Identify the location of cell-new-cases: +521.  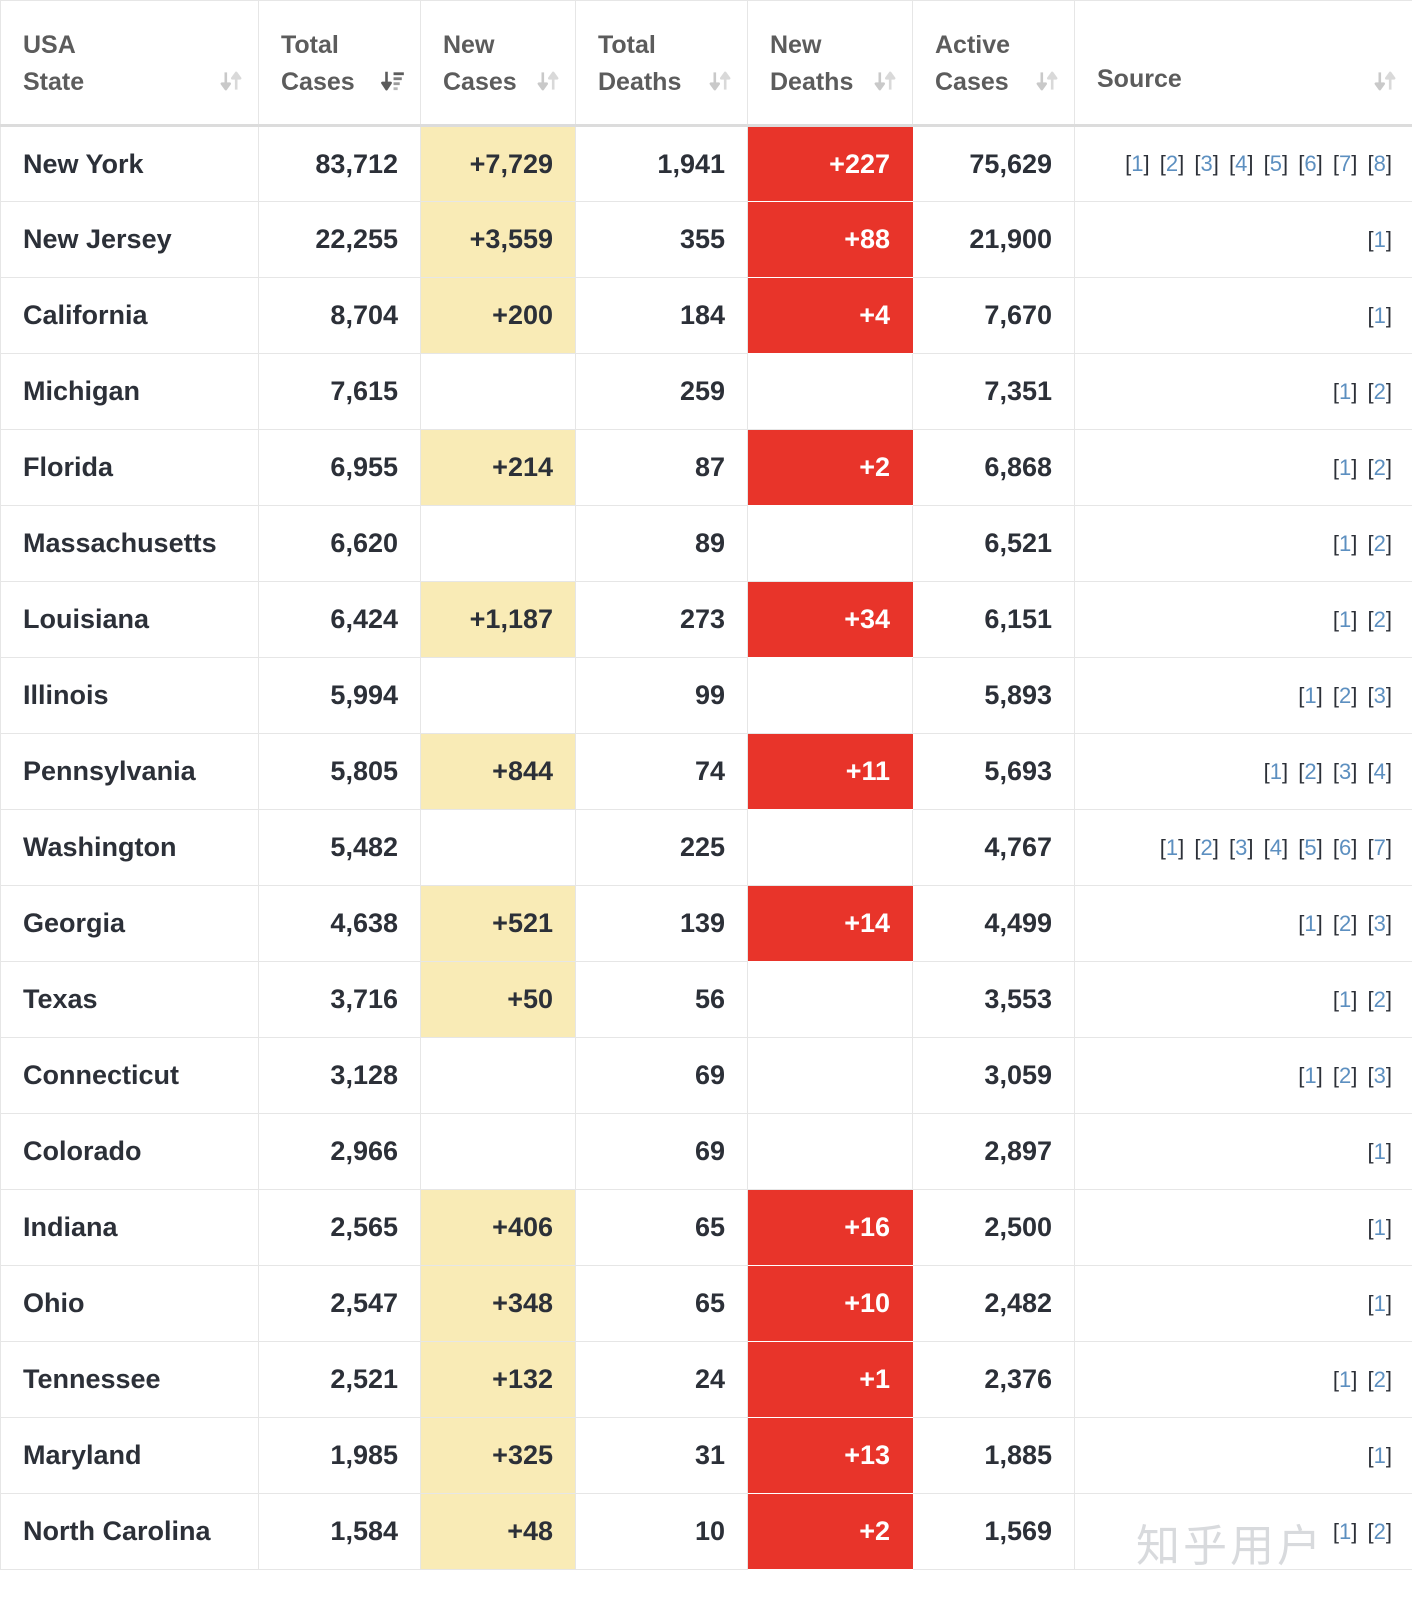
(498, 923).